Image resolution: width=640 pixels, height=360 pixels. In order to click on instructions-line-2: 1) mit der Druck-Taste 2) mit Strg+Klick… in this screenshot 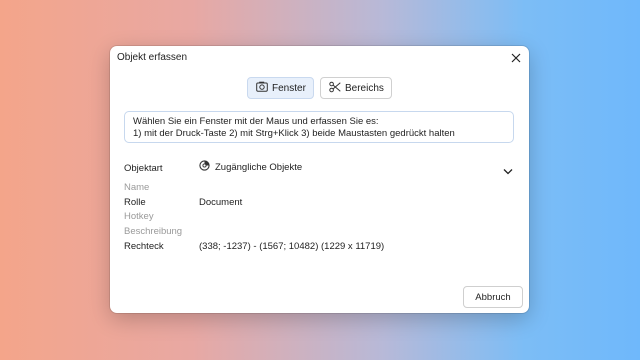, I will do `click(294, 133)`.